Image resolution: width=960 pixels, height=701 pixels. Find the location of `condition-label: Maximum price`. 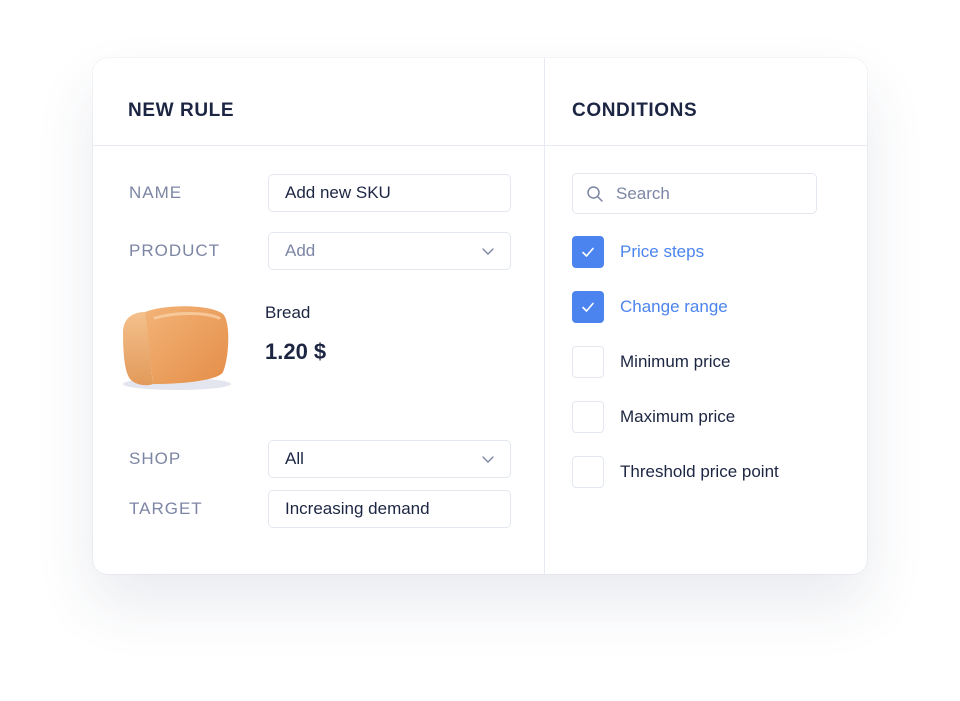

condition-label: Maximum price is located at coordinates (678, 416).